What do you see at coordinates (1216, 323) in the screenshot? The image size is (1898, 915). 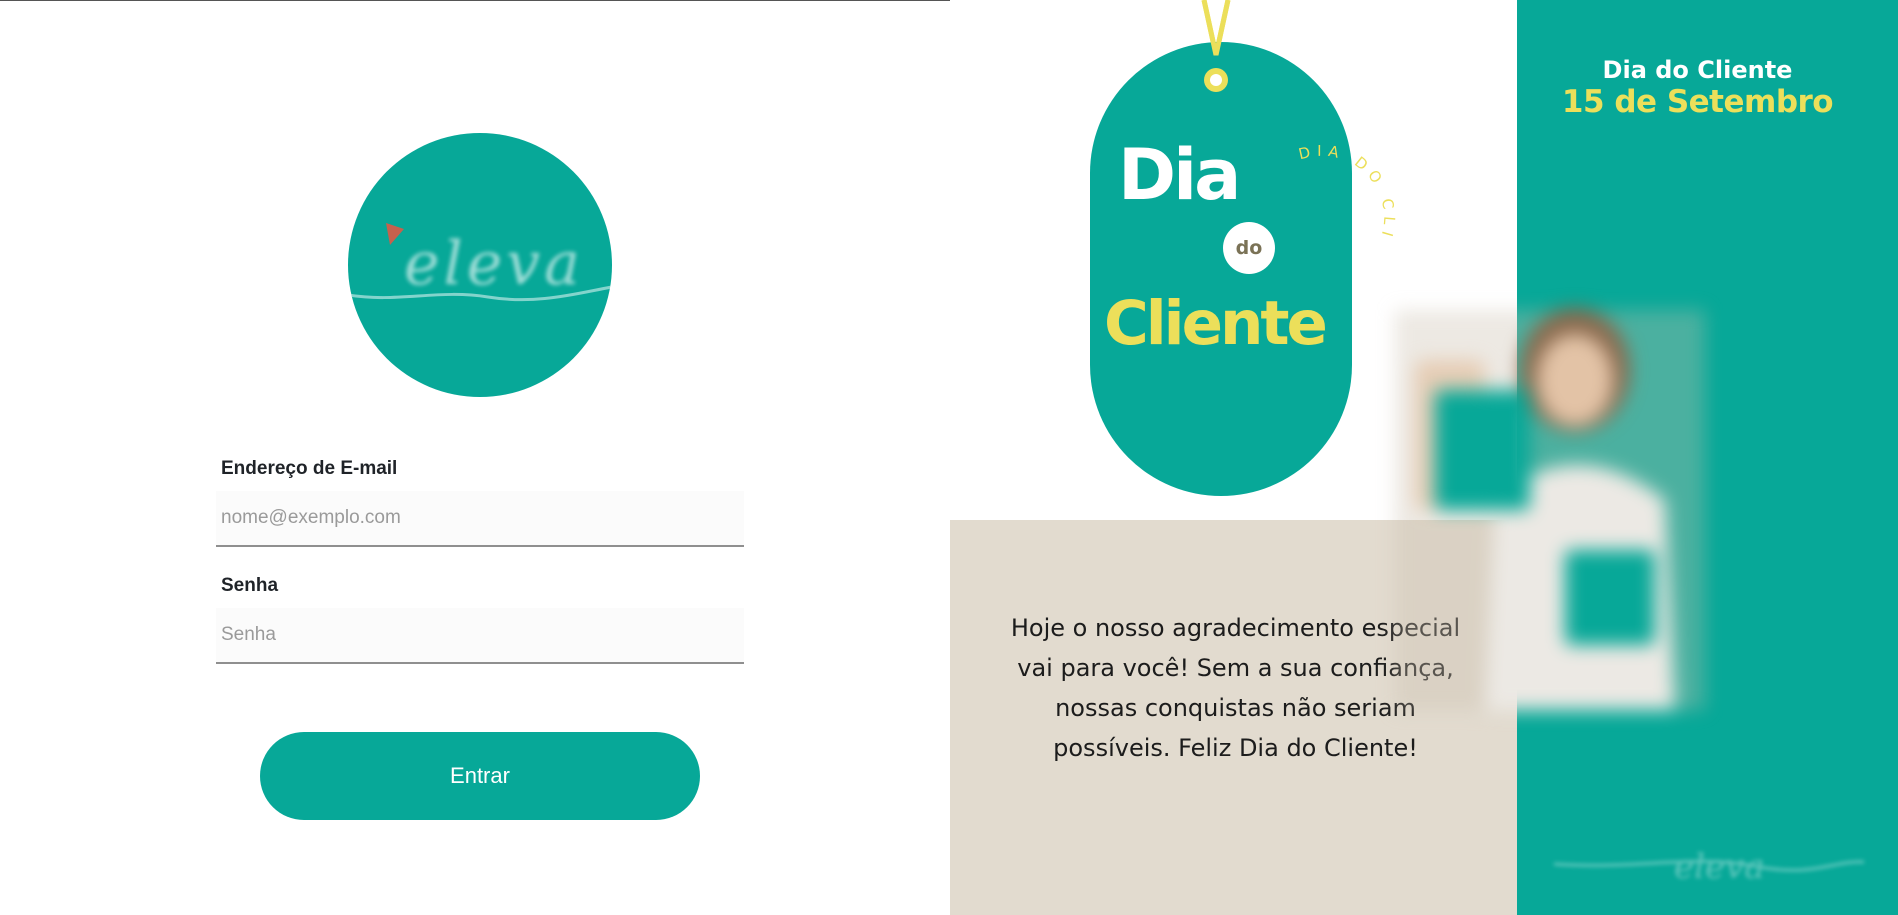 I see `tag-title-cliente: Cliente` at bounding box center [1216, 323].